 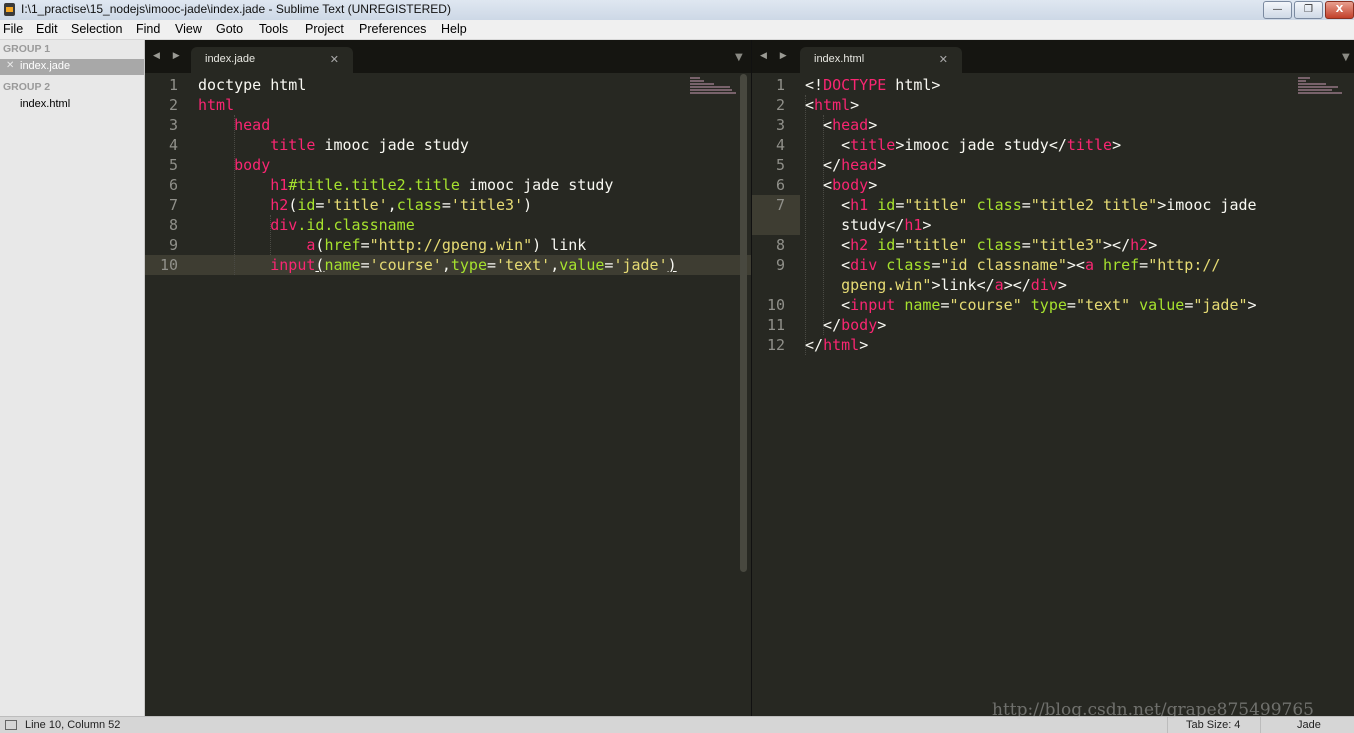 What do you see at coordinates (1309, 725) in the screenshot?
I see `syntax-indicator: Jade` at bounding box center [1309, 725].